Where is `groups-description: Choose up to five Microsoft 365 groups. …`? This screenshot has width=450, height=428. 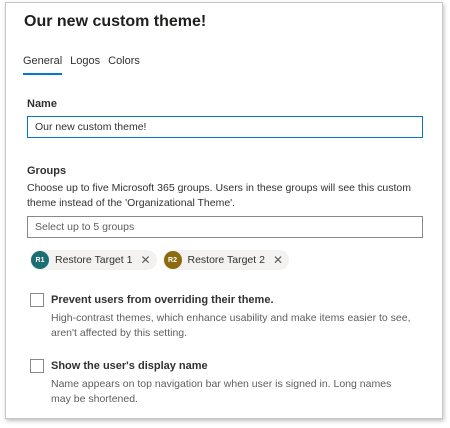 groups-description: Choose up to five Microsoft 365 groups. … is located at coordinates (219, 195).